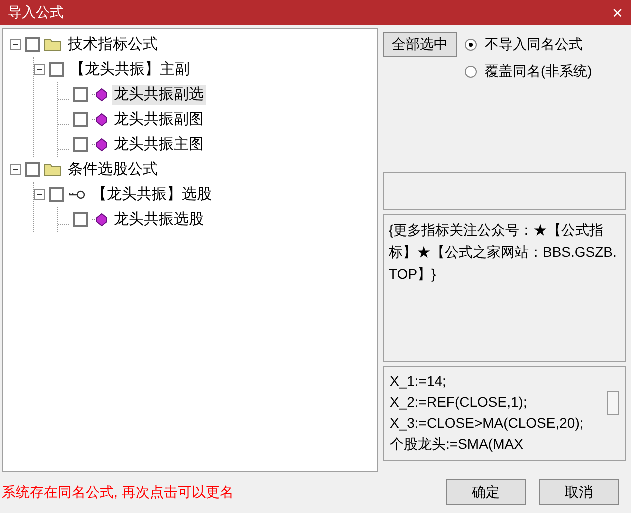 This screenshot has height=513, width=631. I want to click on code-line: 个股龙头:=SMA(MAX, so click(457, 444).